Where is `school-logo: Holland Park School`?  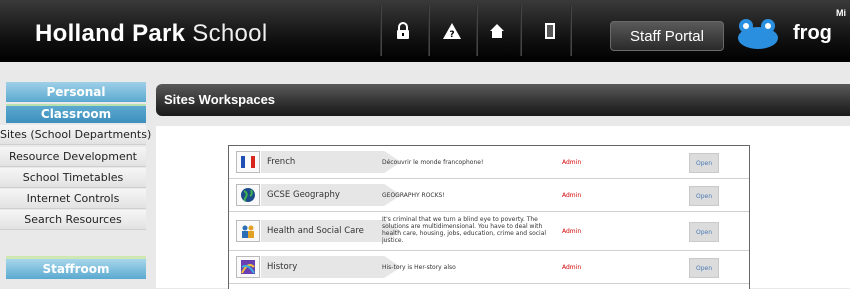
school-logo: Holland Park School is located at coordinates (151, 34).